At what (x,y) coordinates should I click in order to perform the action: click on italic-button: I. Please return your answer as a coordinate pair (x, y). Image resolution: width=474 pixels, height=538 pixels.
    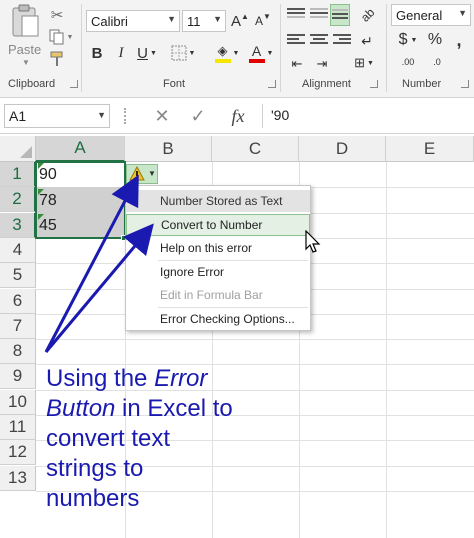
    Looking at the image, I should click on (121, 53).